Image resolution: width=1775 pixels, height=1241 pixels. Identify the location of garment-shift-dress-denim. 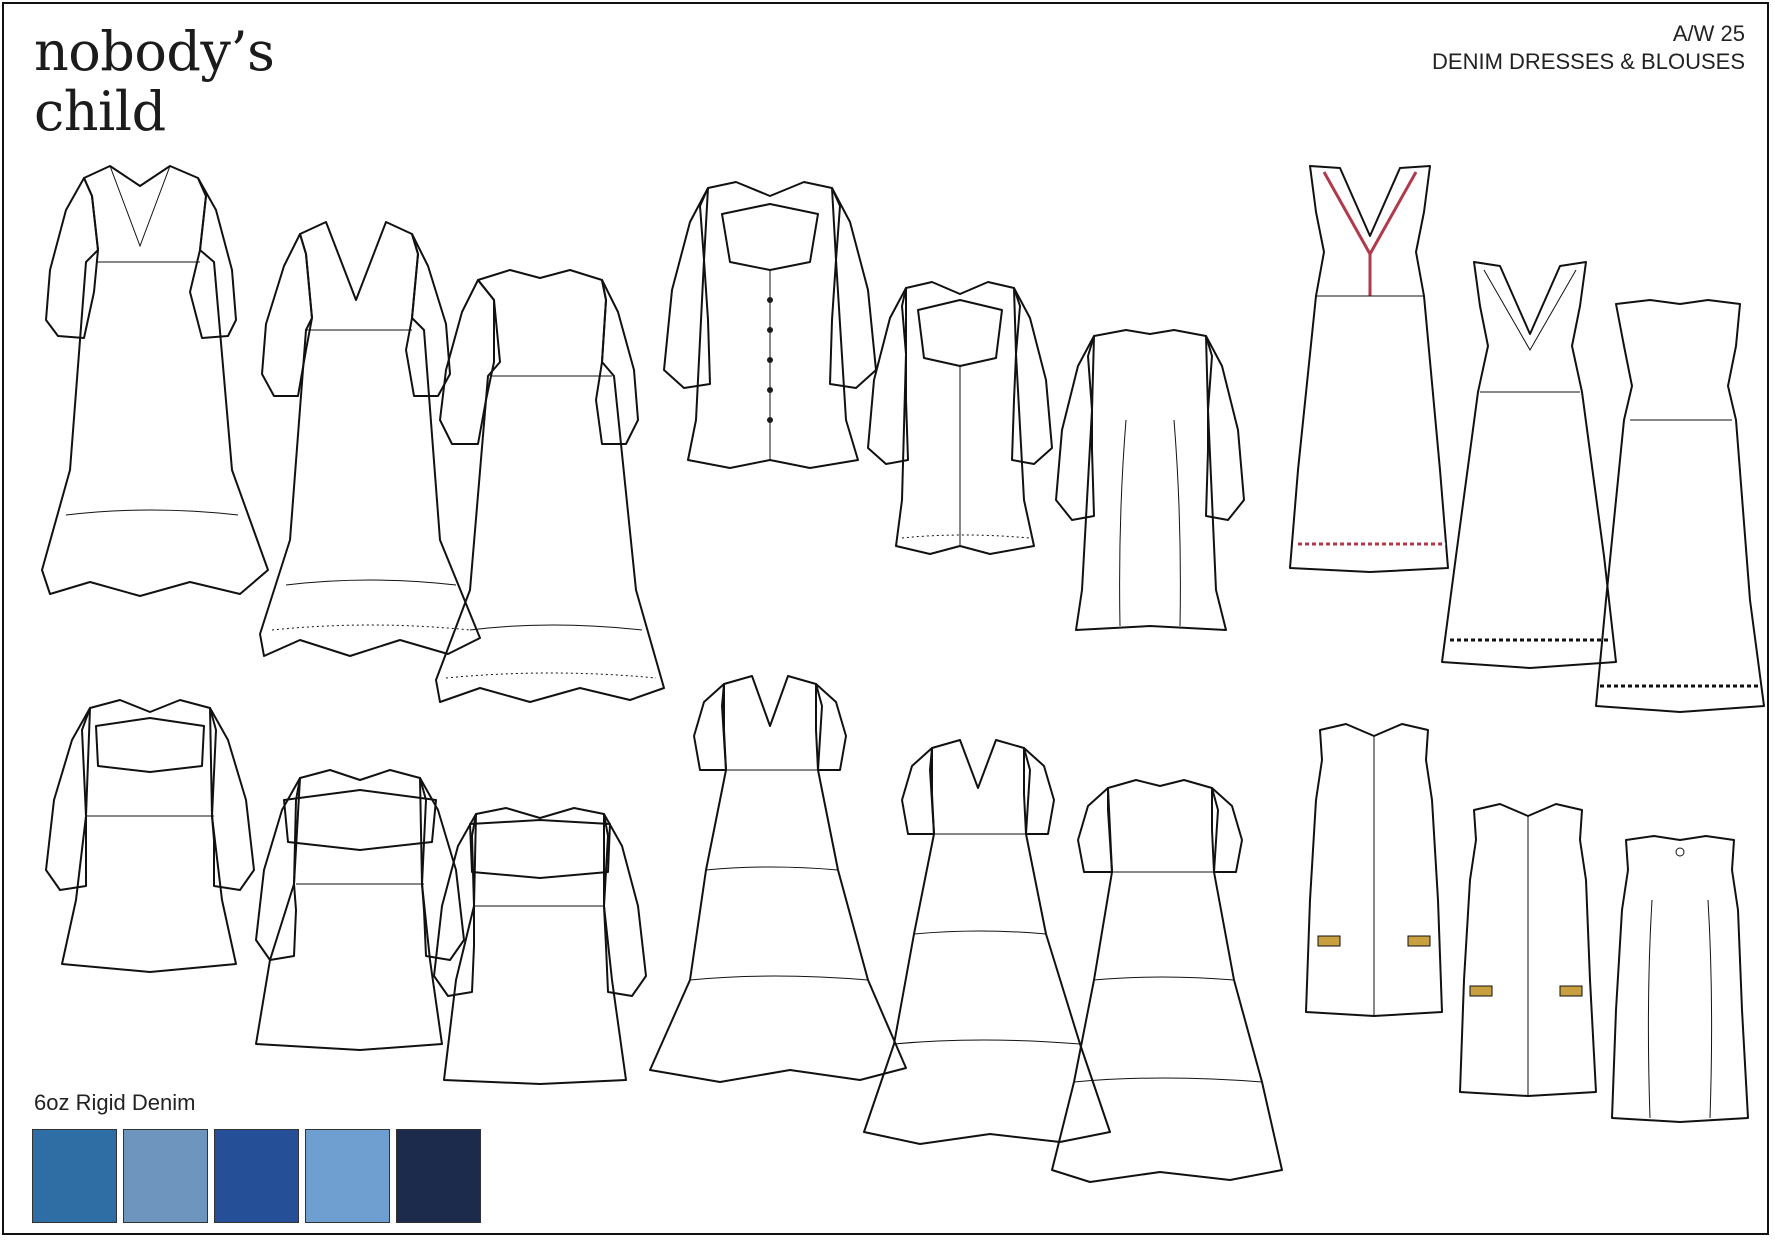
(1374, 870).